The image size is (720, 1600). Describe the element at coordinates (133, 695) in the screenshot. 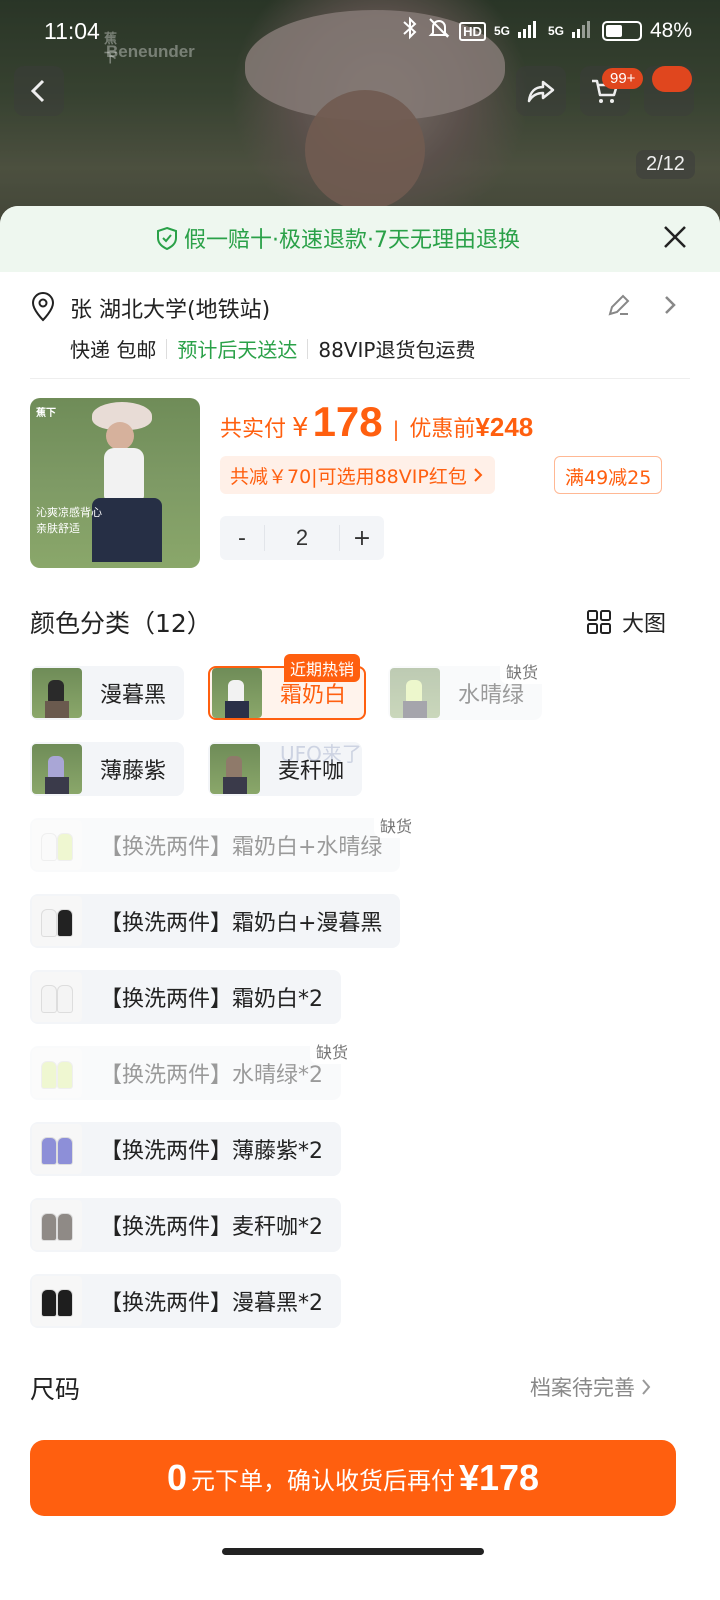

I see `option-label: 漫暮黑` at that location.